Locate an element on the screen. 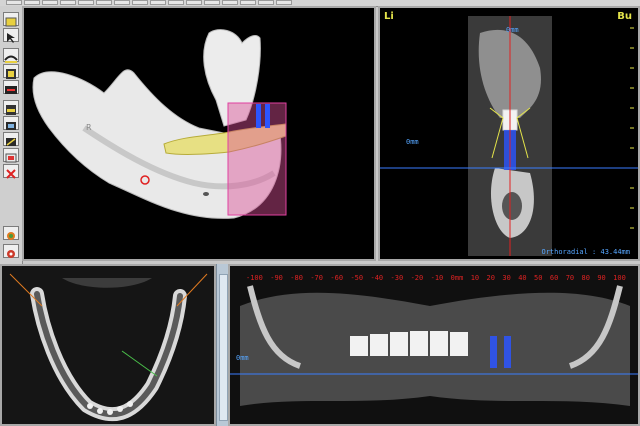 The width and height of the screenshot is (640, 426). panoramic-side-mark: 0mm is located at coordinates (242, 358).